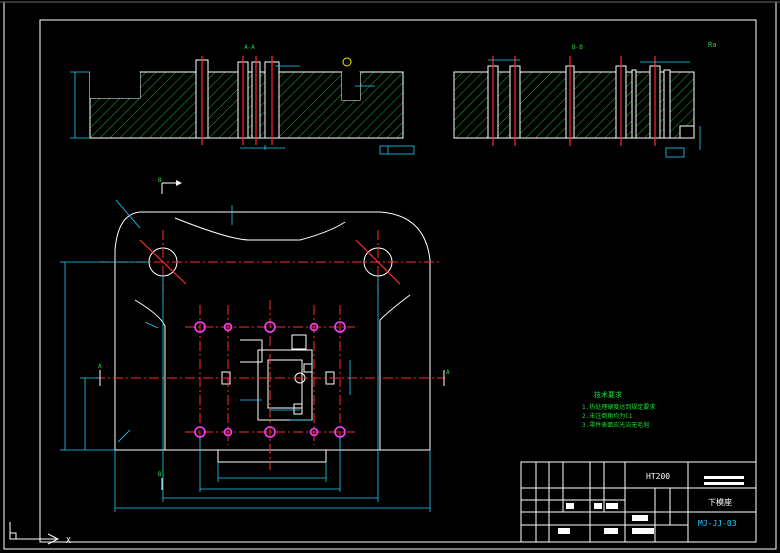 The width and height of the screenshot is (780, 553). What do you see at coordinates (638, 502) in the screenshot?
I see `title-block: HT200 下模座 MJ-JJ-03` at bounding box center [638, 502].